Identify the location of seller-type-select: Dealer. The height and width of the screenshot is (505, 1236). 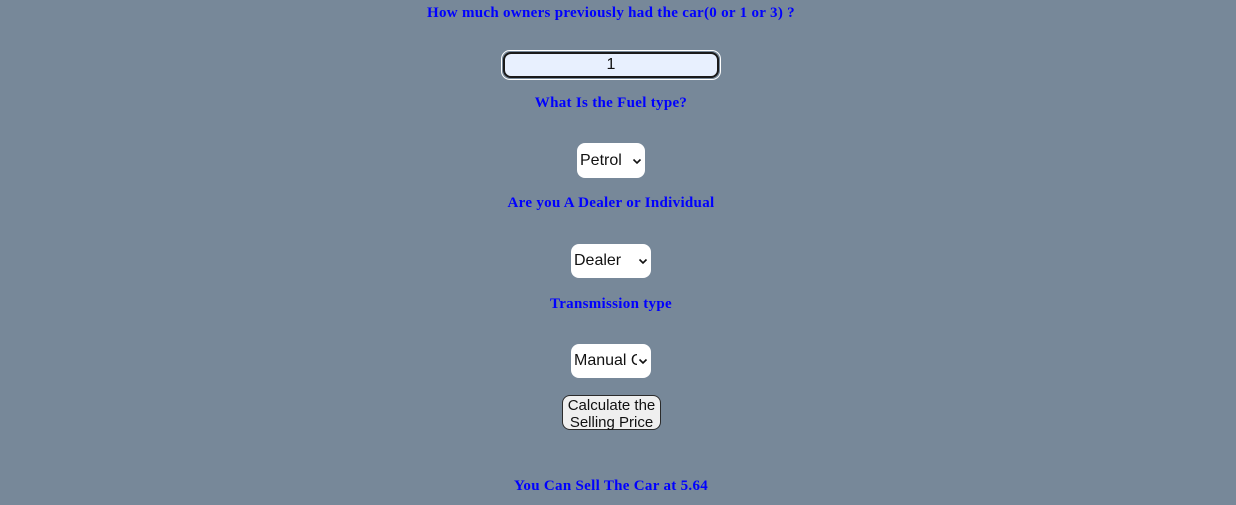
(611, 261).